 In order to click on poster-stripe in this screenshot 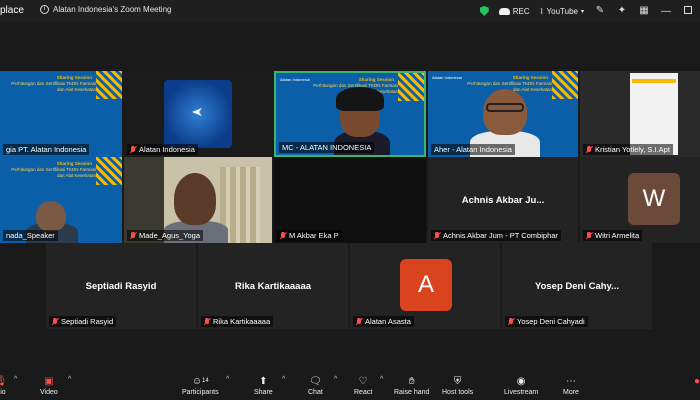, I will do `click(654, 81)`.